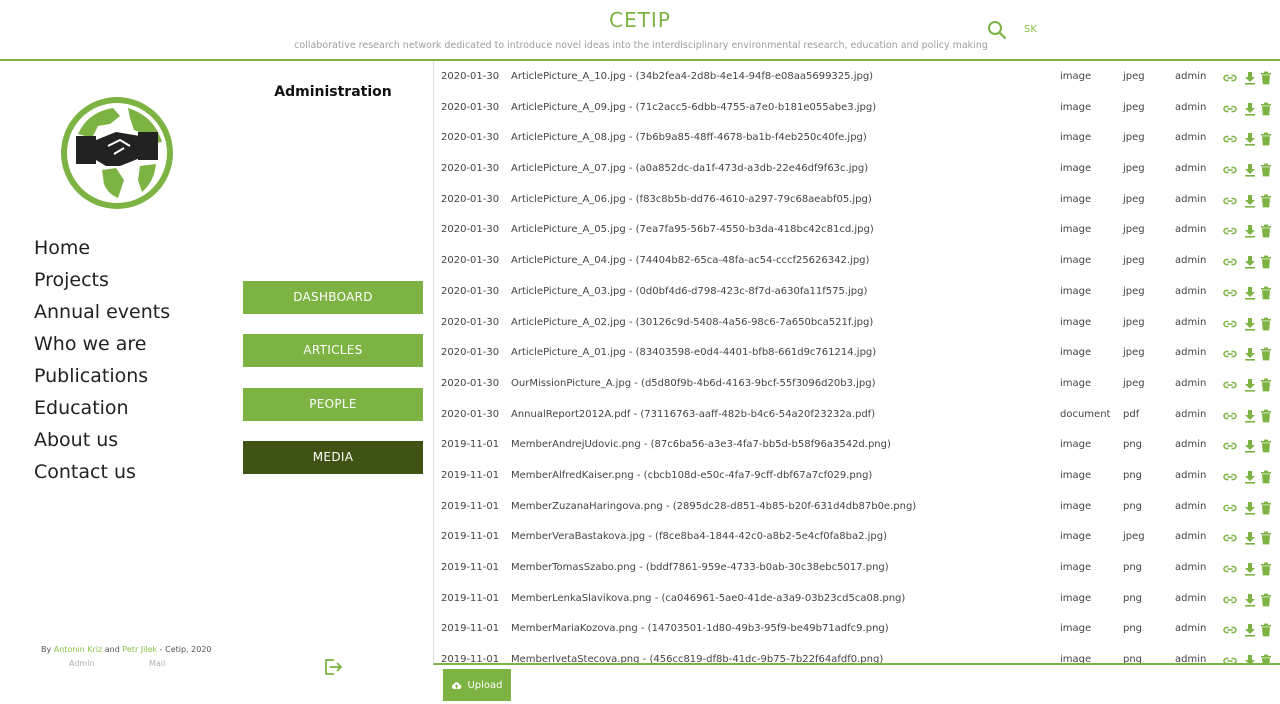  Describe the element at coordinates (102, 442) in the screenshot. I see `nav-item-about-us: About us` at that location.